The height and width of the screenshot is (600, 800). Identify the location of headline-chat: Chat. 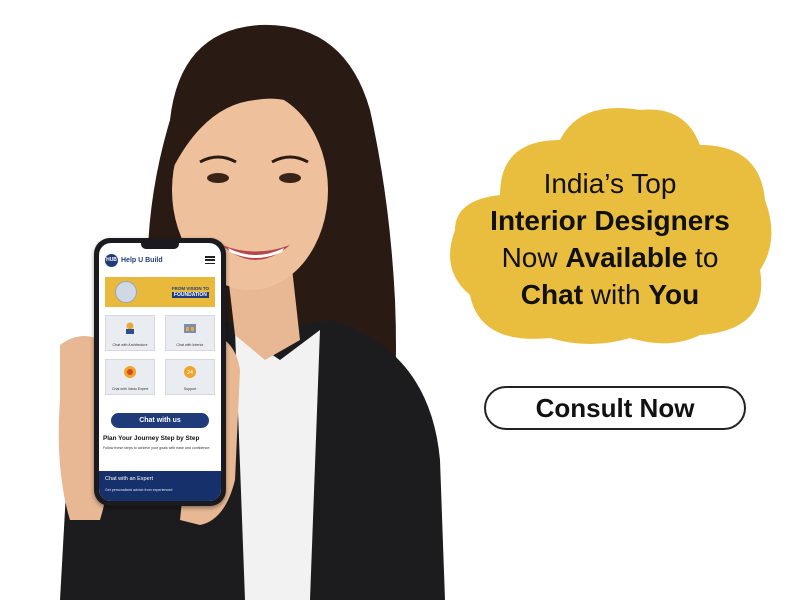
(552, 294).